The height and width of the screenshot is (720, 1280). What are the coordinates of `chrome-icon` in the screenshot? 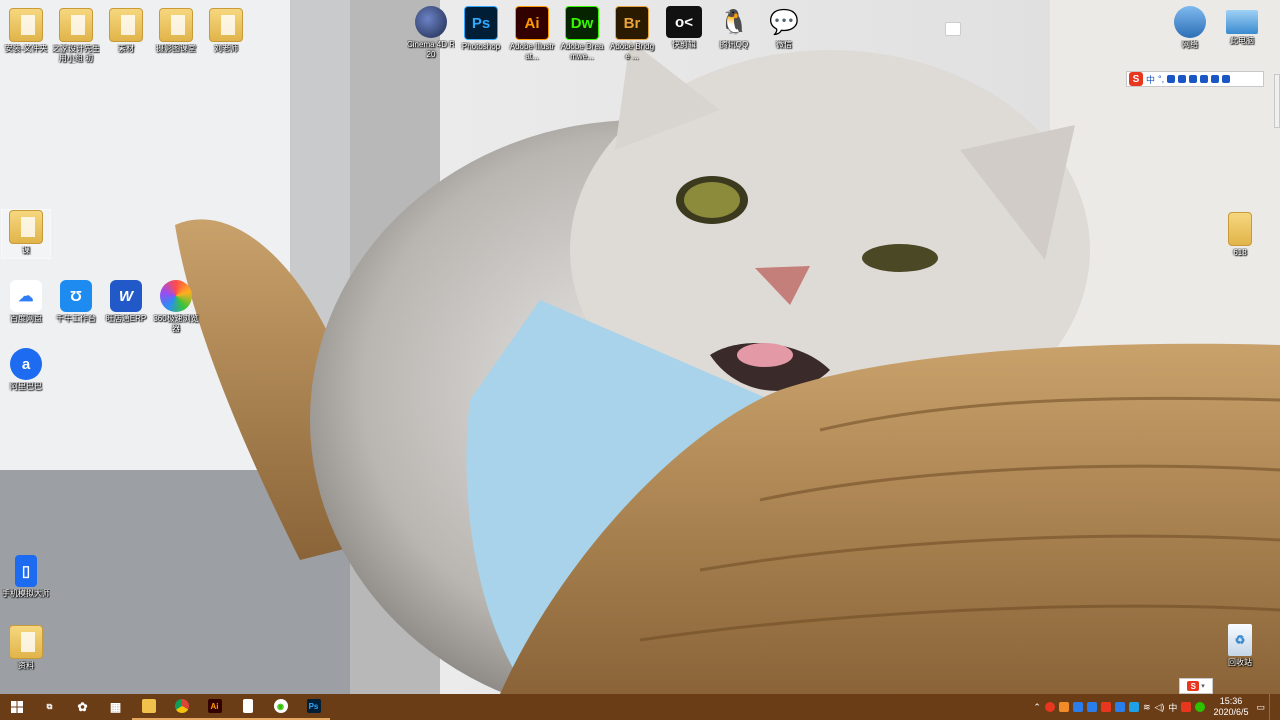 It's located at (181, 706).